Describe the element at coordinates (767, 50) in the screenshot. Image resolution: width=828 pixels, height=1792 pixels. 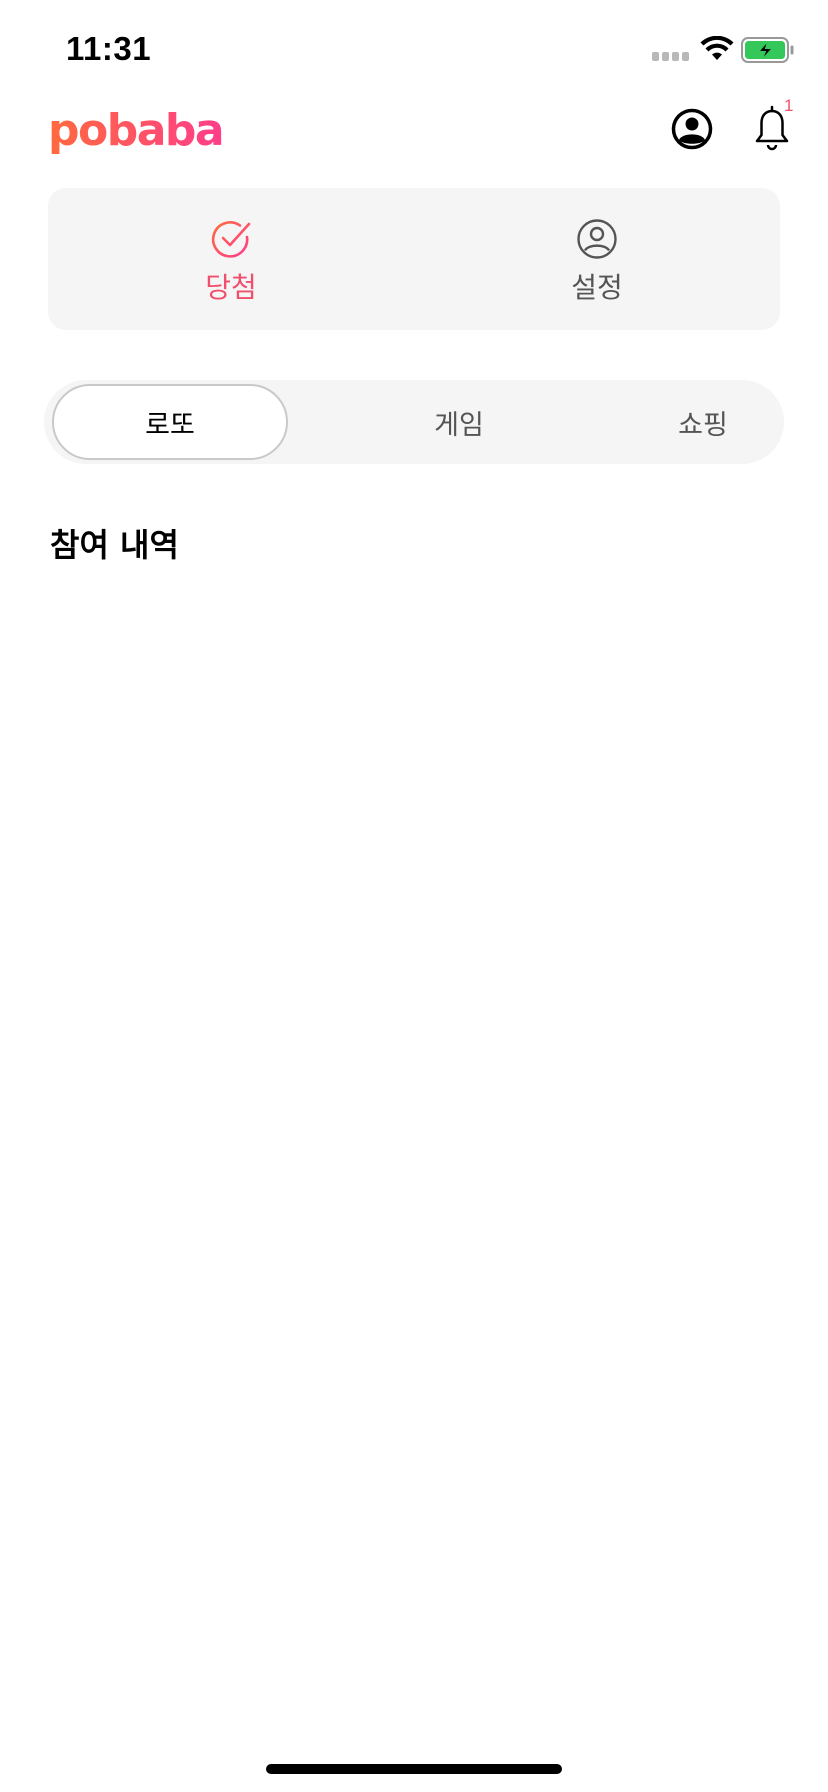
I see `battery-charging-icon` at that location.